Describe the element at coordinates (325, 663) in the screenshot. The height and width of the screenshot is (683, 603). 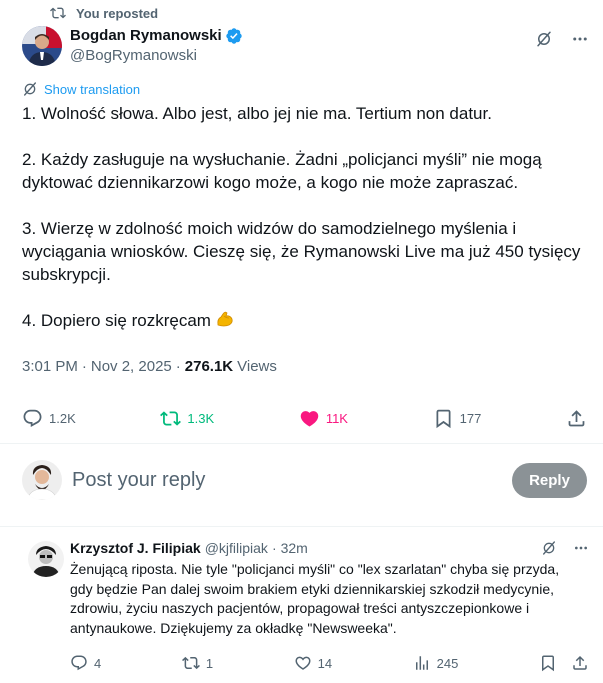
I see `comment-like-count: 14` at that location.